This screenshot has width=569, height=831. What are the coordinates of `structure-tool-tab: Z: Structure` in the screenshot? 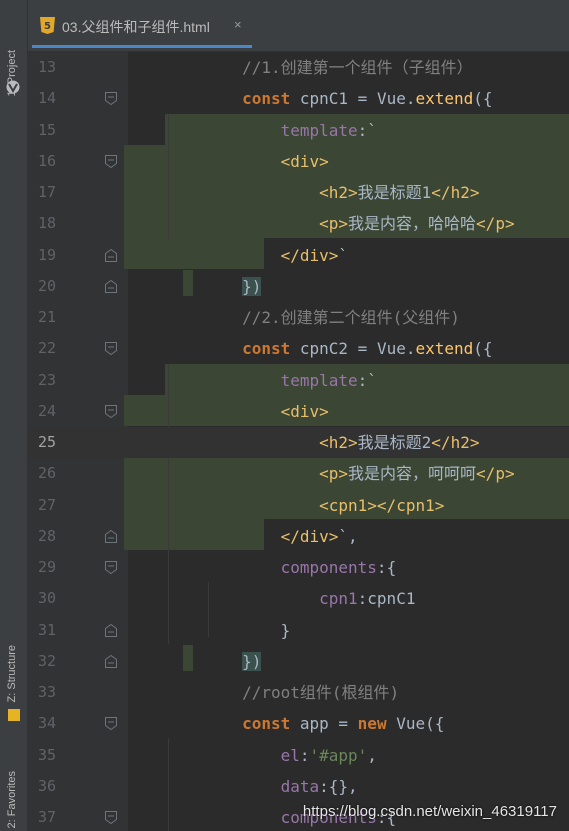 It's located at (13, 661).